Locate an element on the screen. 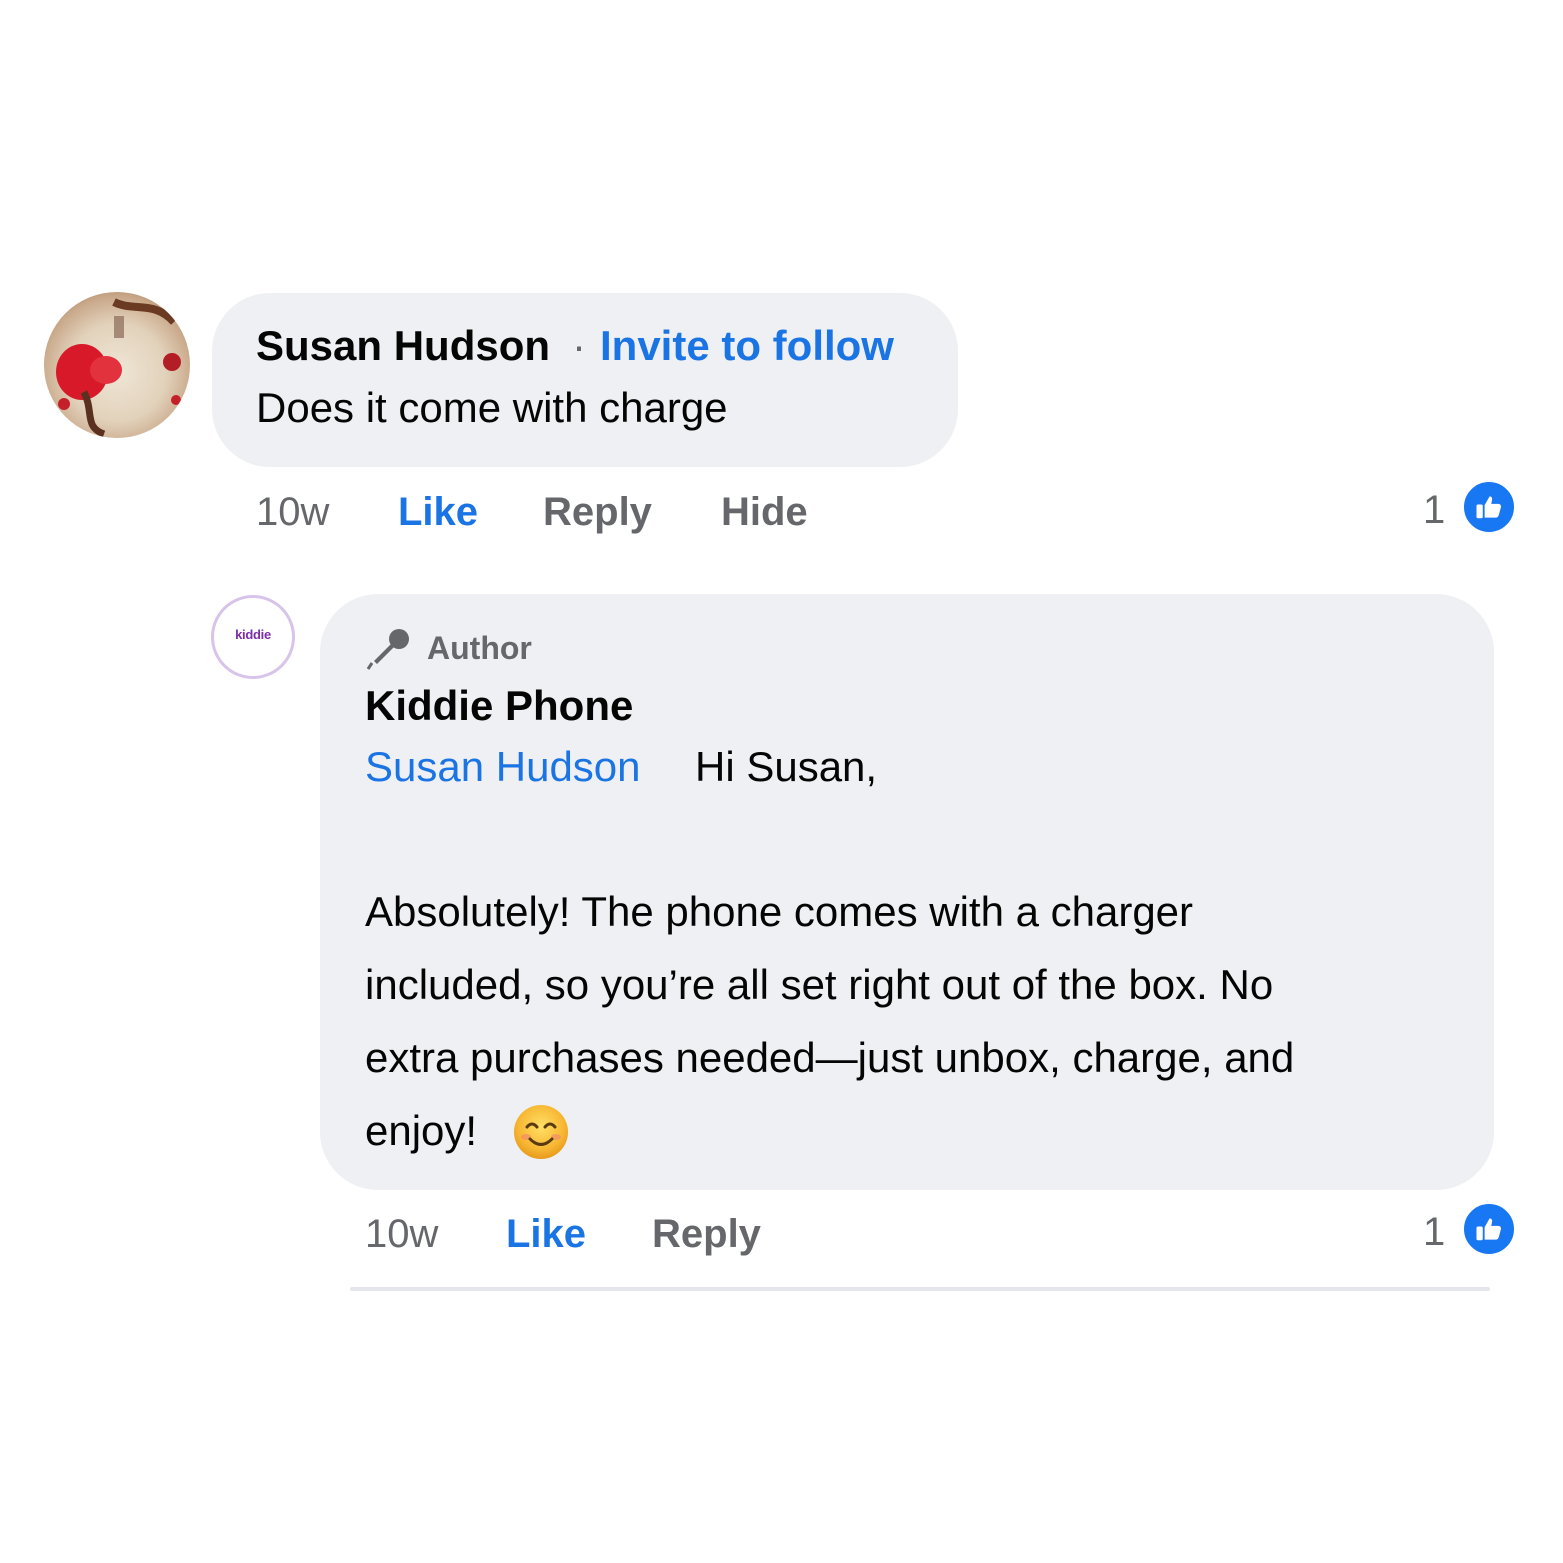  commenter-avatar is located at coordinates (117, 365).